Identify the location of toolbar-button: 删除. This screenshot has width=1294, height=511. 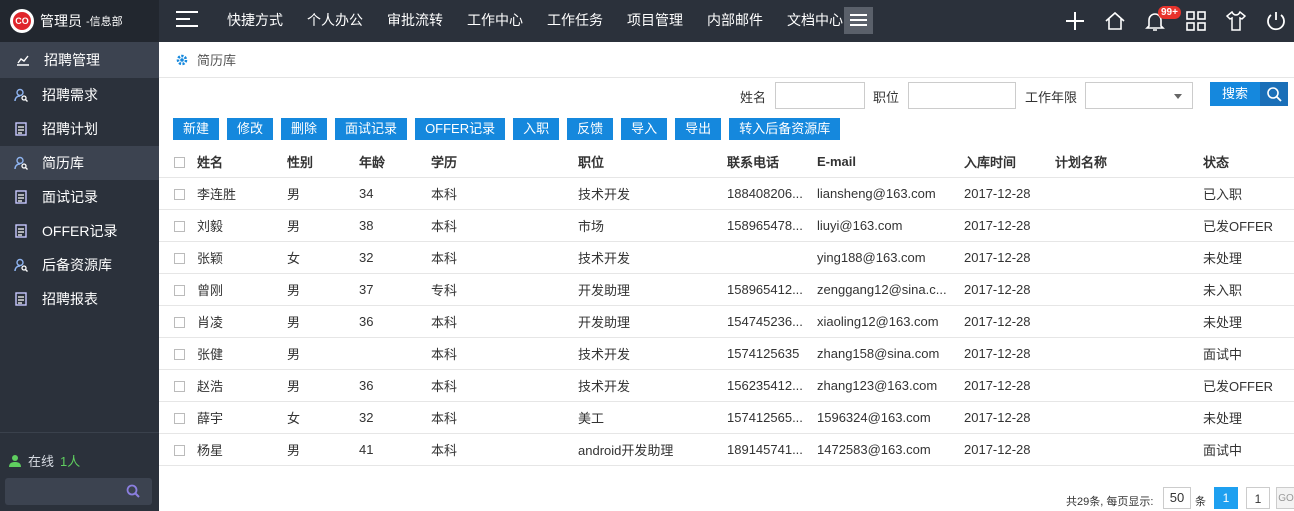
(304, 129).